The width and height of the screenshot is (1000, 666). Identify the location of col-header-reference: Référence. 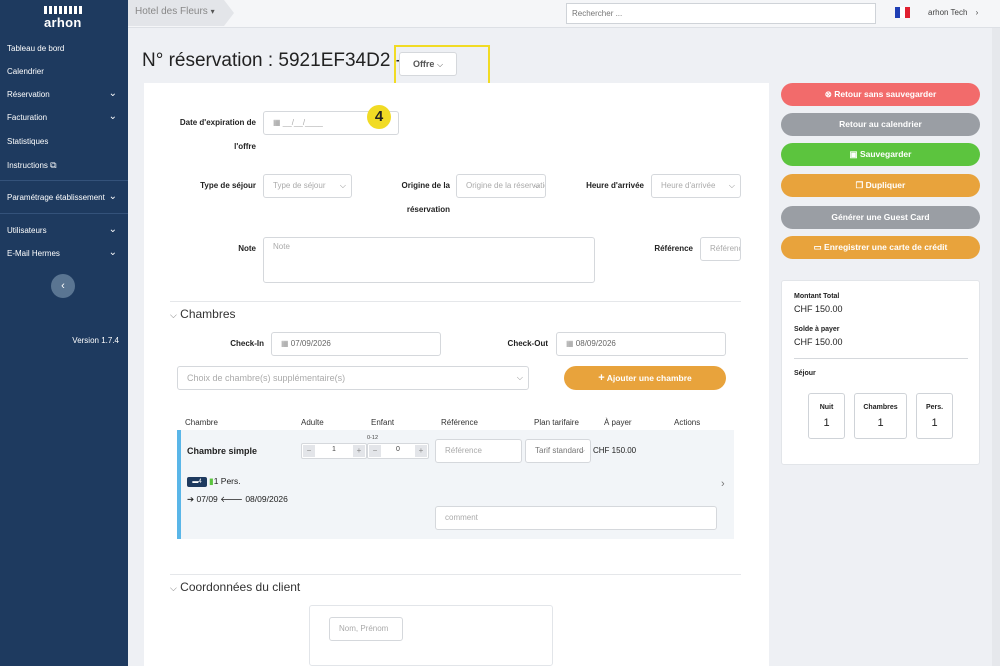
(459, 422).